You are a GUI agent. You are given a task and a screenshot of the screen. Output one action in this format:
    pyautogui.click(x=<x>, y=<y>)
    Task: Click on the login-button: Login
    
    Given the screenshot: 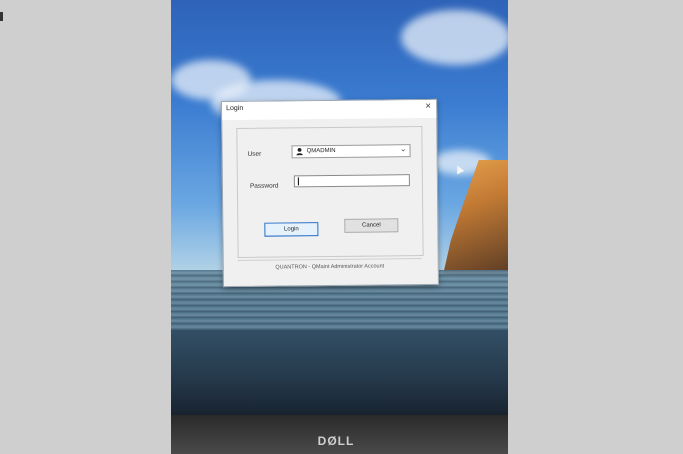 What is the action you would take?
    pyautogui.click(x=291, y=229)
    